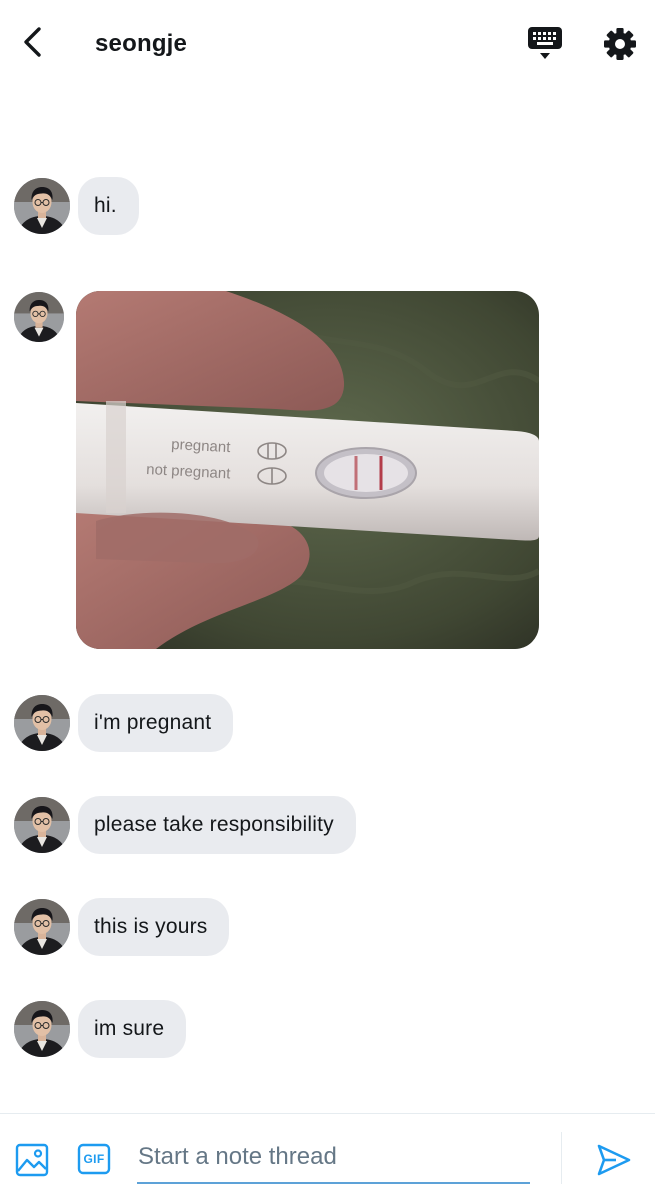 This screenshot has width=655, height=1200. I want to click on send-icon, so click(614, 1160).